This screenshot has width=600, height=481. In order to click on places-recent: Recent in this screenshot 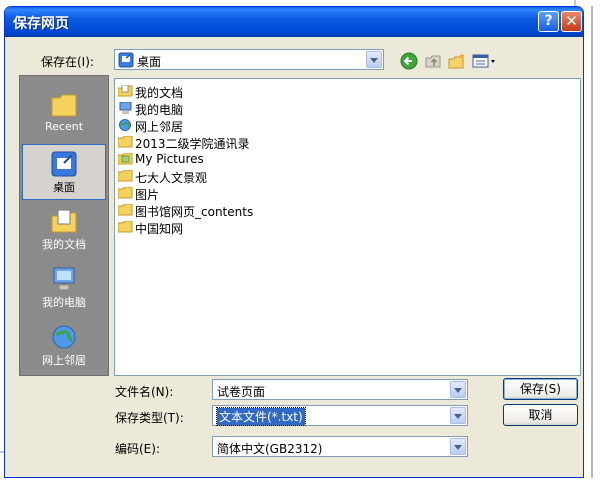, I will do `click(64, 114)`.